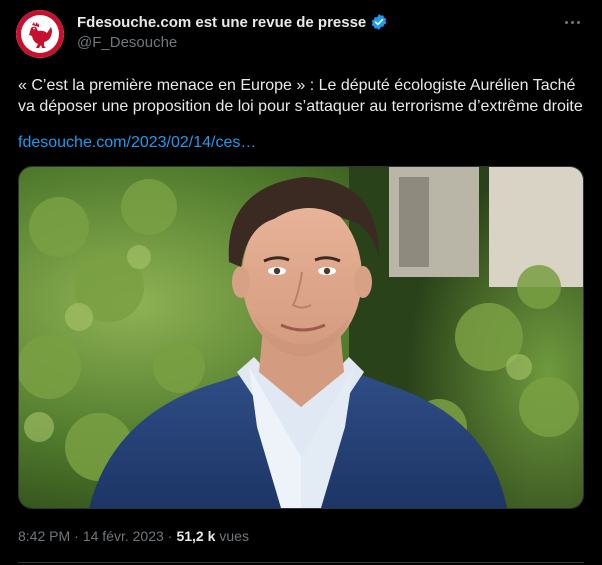 This screenshot has width=602, height=565. What do you see at coordinates (301, 562) in the screenshot?
I see `divider` at bounding box center [301, 562].